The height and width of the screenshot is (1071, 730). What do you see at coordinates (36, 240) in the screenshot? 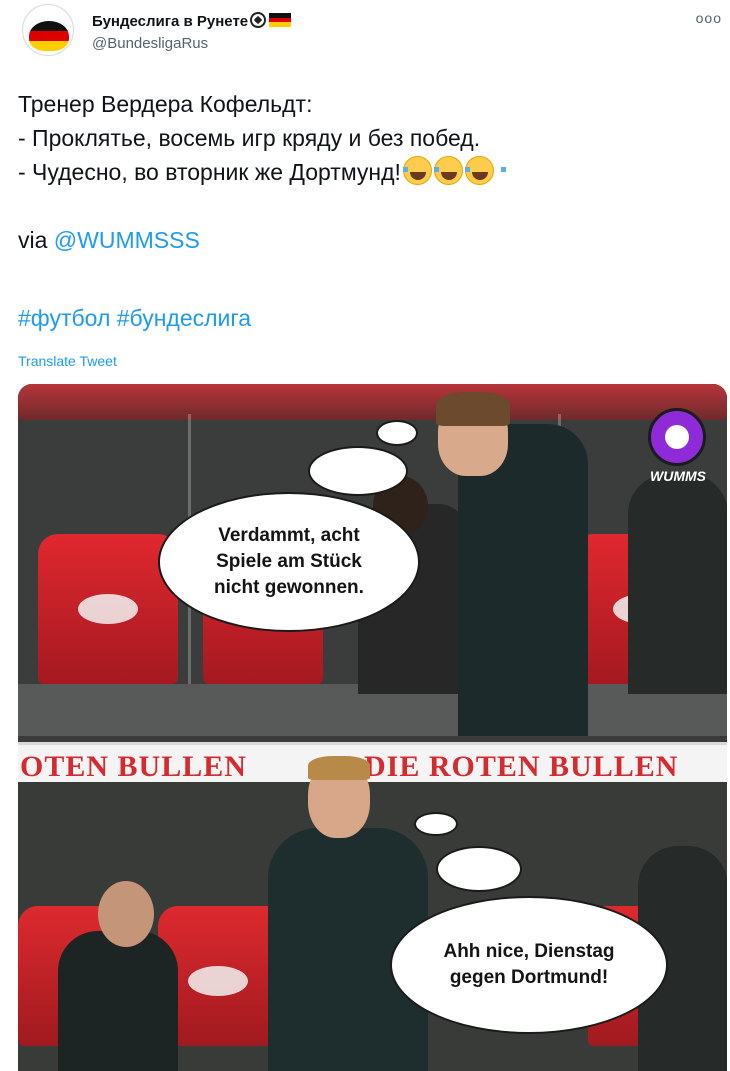
I see `via-prefix: via` at bounding box center [36, 240].